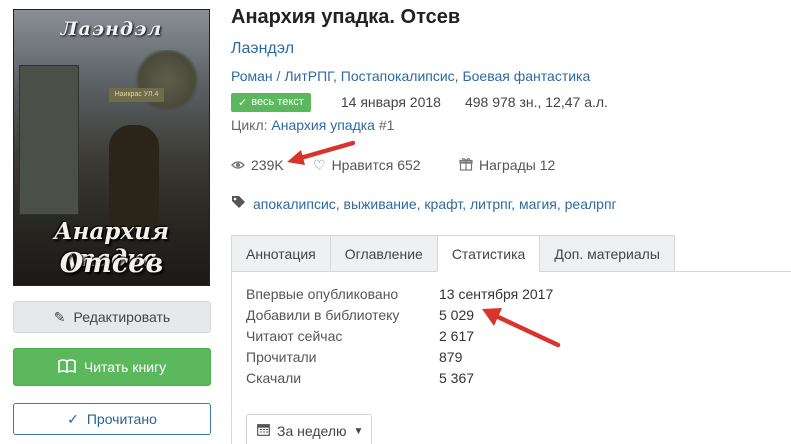 The width and height of the screenshot is (791, 444). Describe the element at coordinates (360, 380) in the screenshot. I see `stat-row: Скачали 5 367` at that location.